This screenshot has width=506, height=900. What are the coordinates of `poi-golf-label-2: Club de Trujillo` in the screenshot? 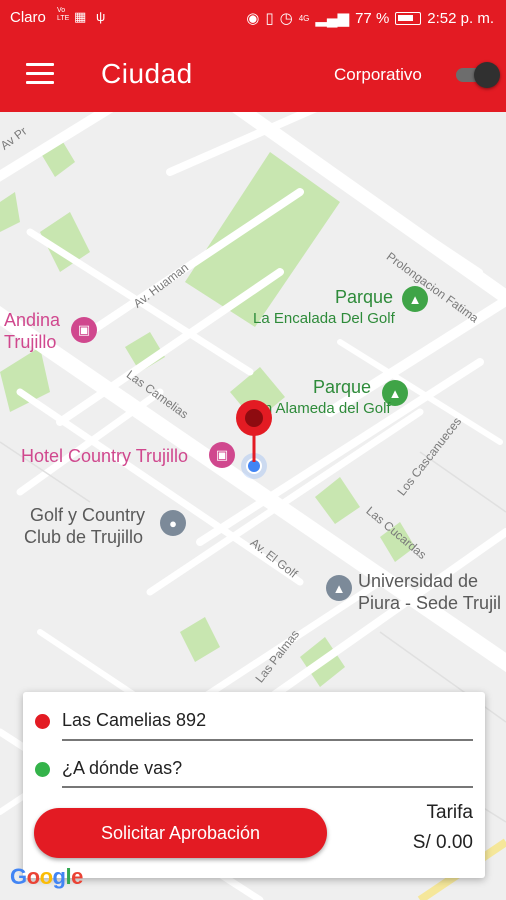 It's located at (84, 537).